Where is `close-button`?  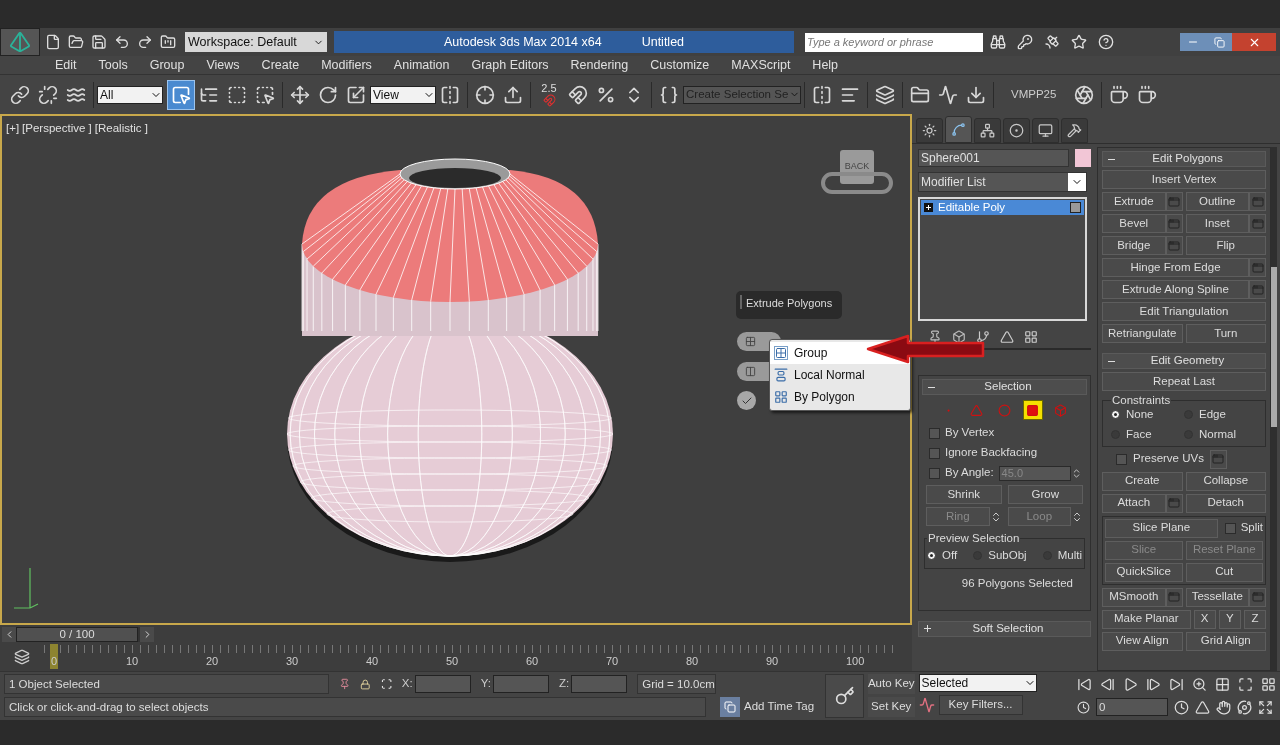
close-button is located at coordinates (1254, 42).